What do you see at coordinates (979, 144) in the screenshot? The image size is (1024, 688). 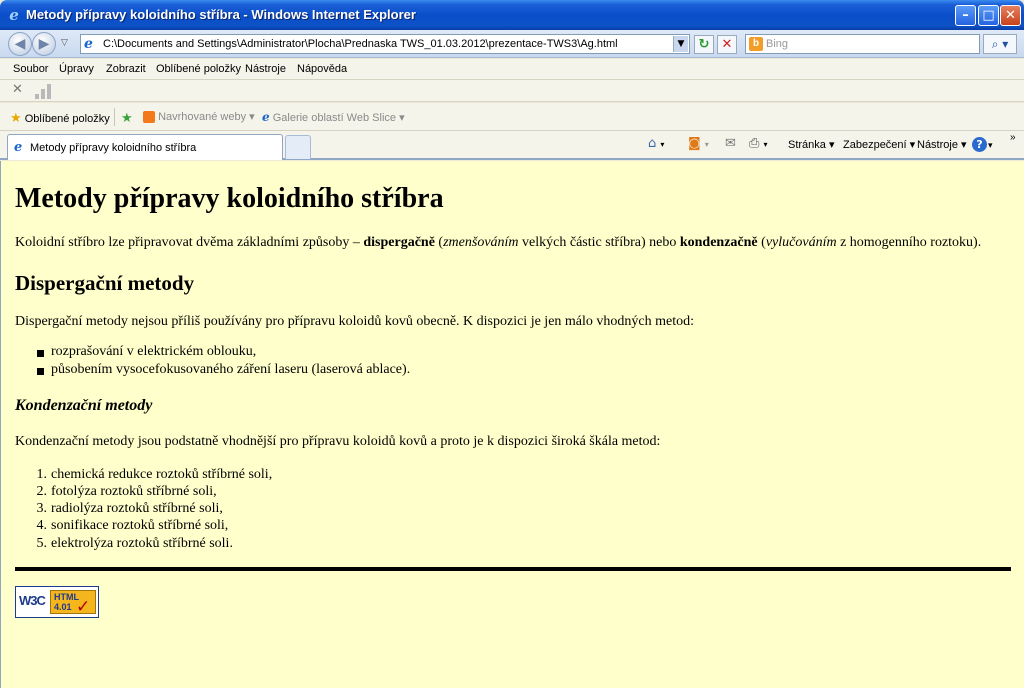 I see `help-icon: ?` at bounding box center [979, 144].